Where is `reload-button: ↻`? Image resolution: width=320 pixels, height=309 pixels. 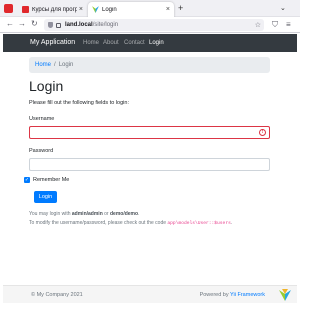 reload-button: ↻ is located at coordinates (34, 23).